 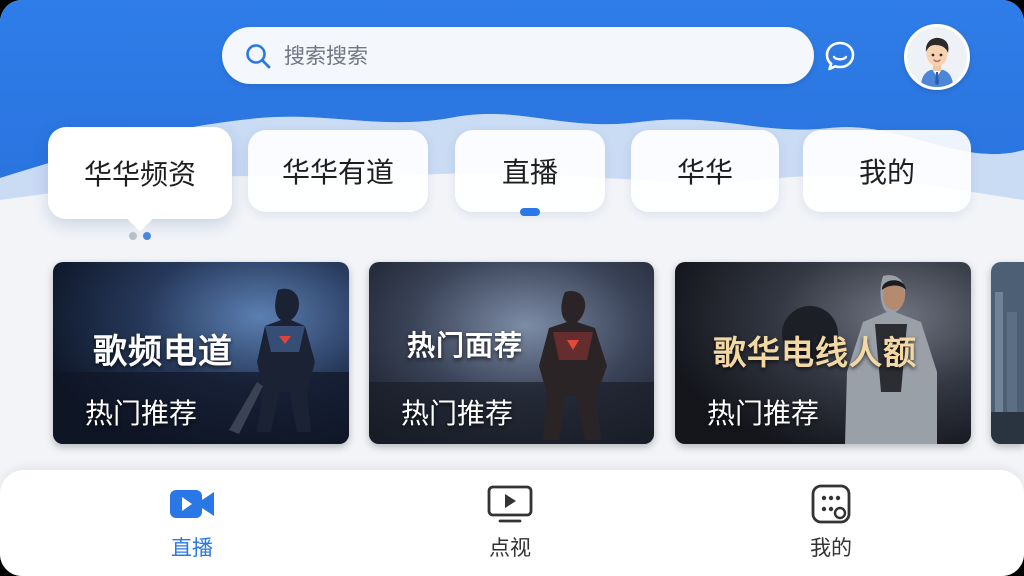 I want to click on user-avatar, so click(x=937, y=57).